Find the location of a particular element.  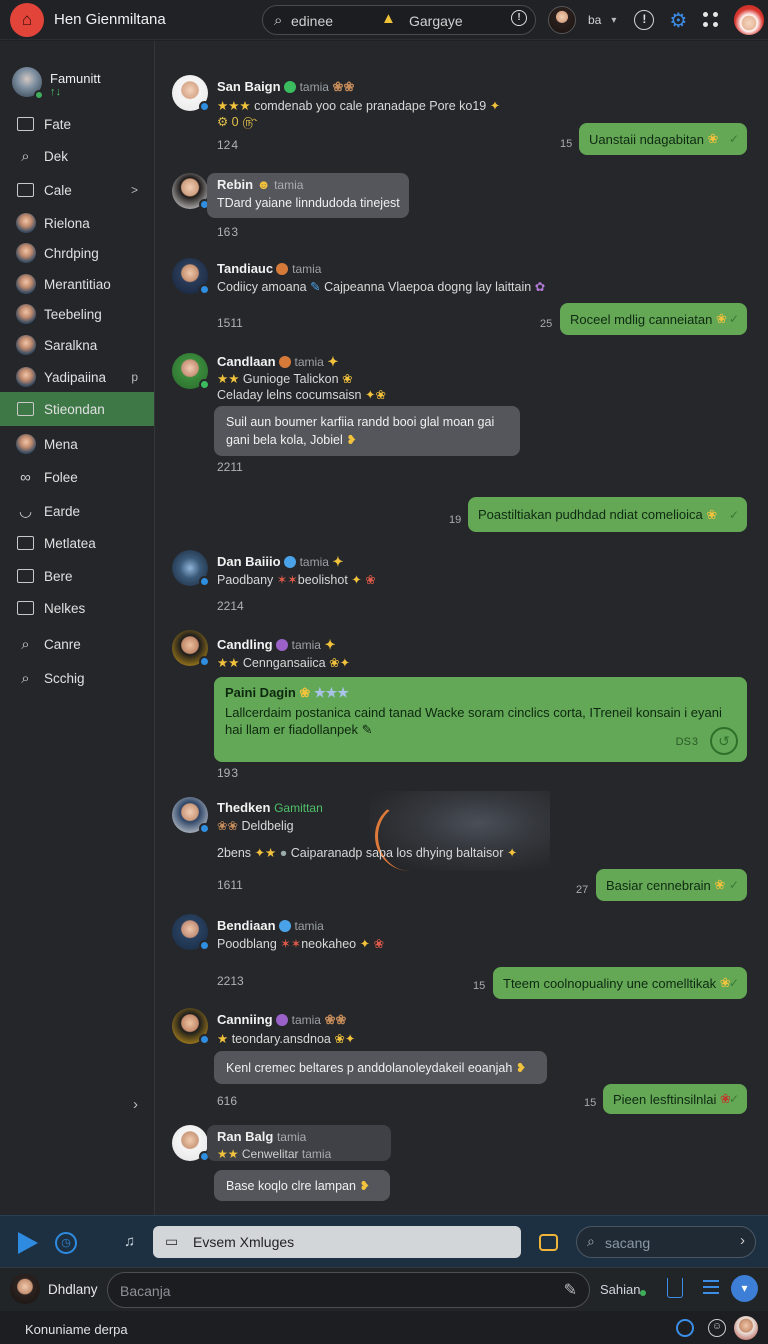

microphone-icon: ♫ is located at coordinates (129, 1241).